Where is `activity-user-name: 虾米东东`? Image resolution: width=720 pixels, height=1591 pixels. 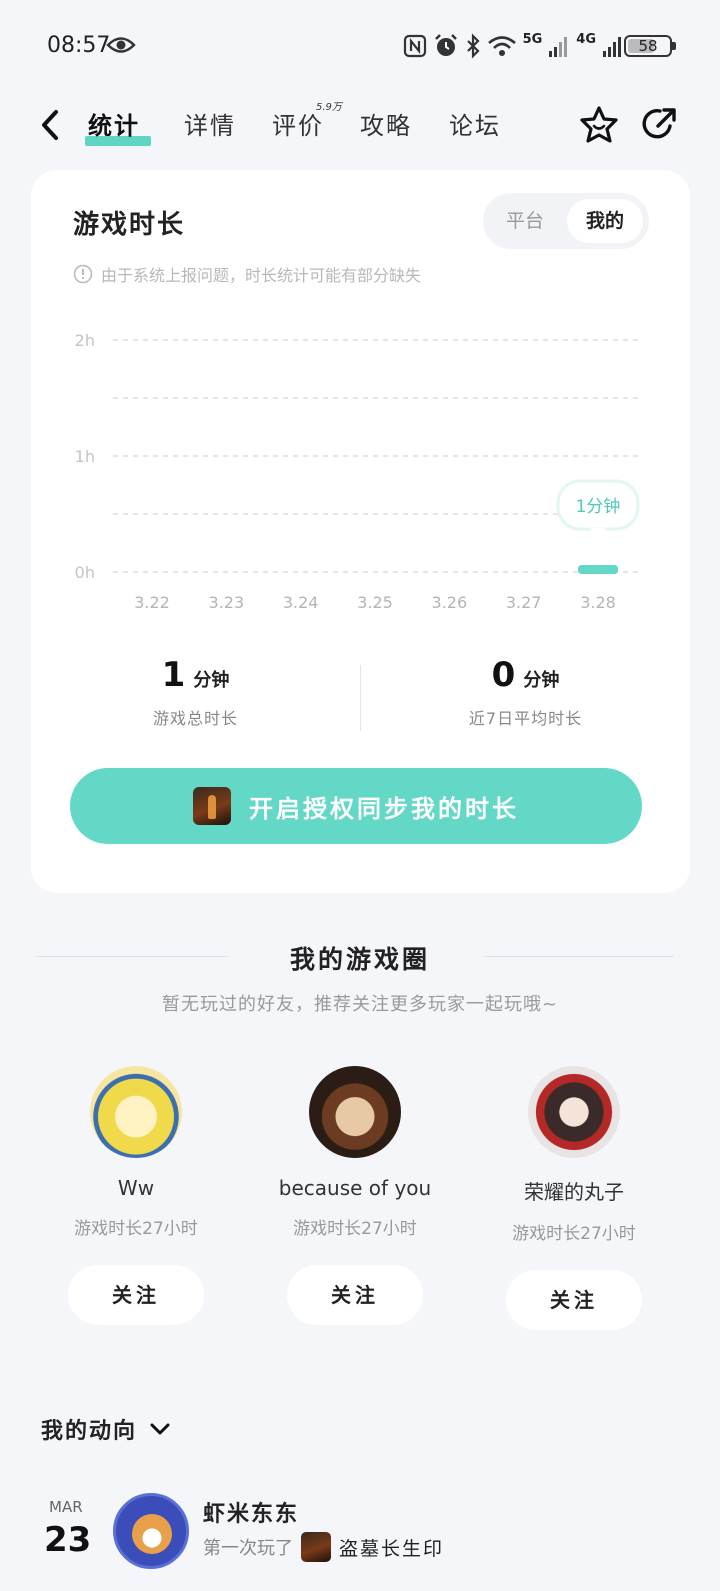
activity-user-name: 虾米东东 is located at coordinates (251, 1512).